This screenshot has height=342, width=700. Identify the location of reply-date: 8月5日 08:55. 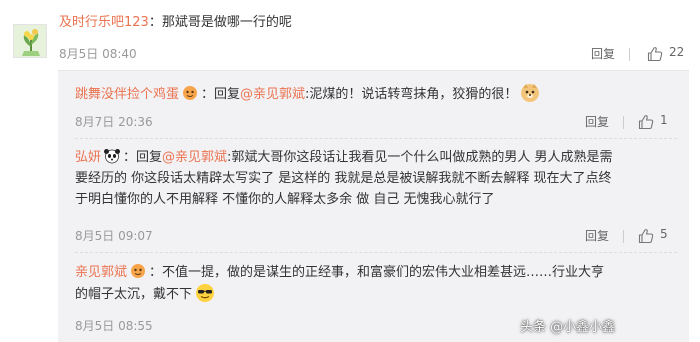
(114, 326).